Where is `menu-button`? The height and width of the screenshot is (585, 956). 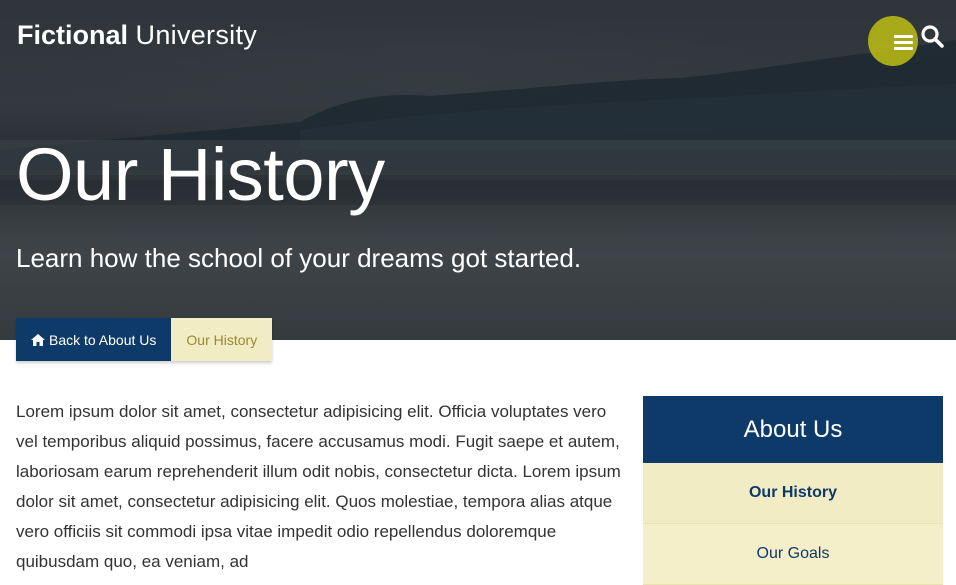
menu-button is located at coordinates (893, 41).